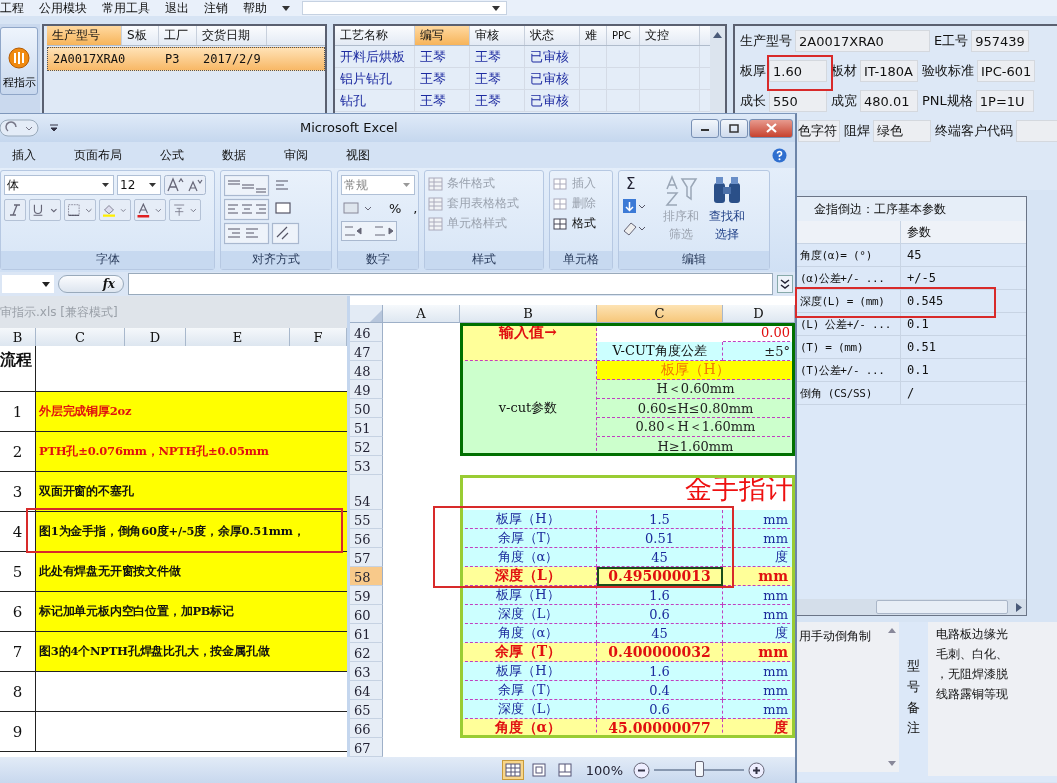 The width and height of the screenshot is (1057, 783). I want to click on table-cell: 0.400000032, so click(660, 652).